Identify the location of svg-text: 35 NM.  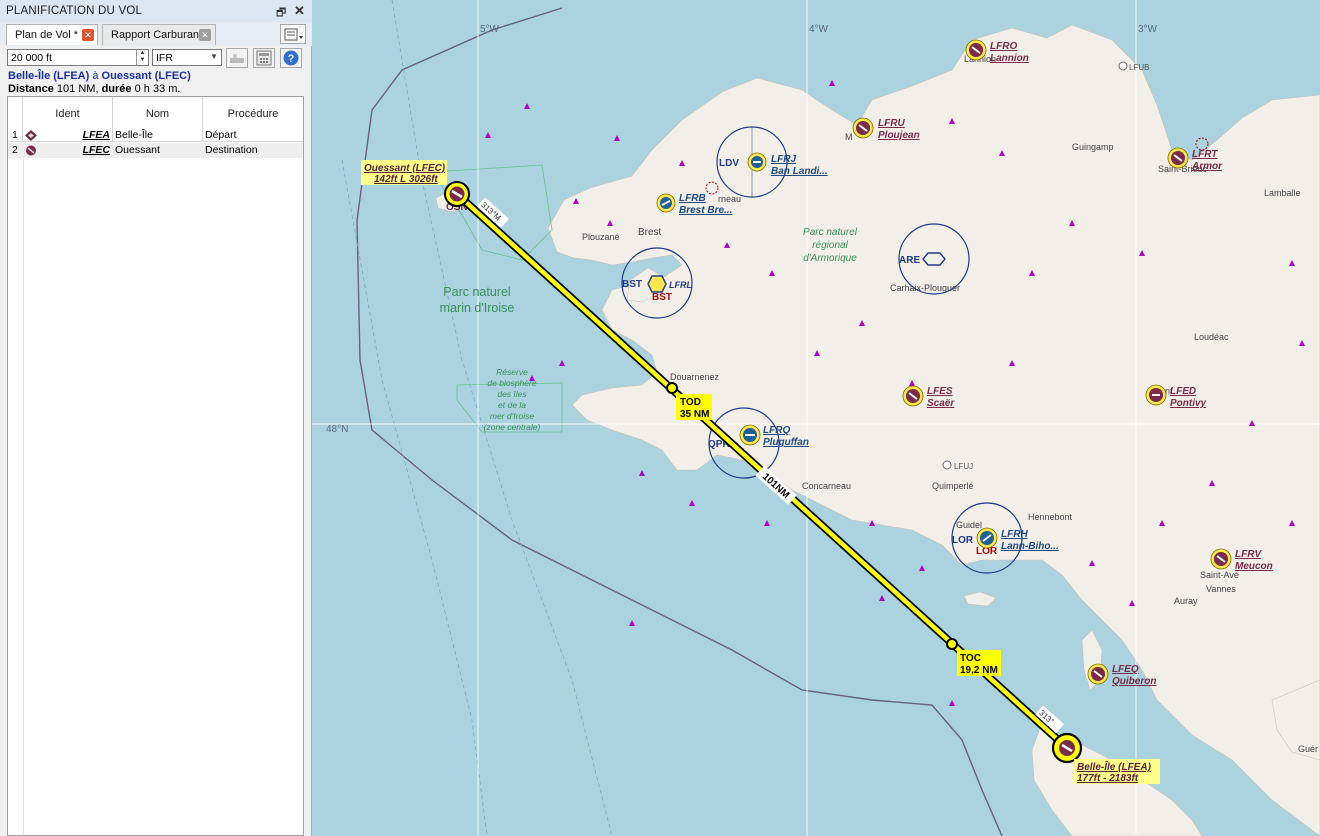
(694, 414).